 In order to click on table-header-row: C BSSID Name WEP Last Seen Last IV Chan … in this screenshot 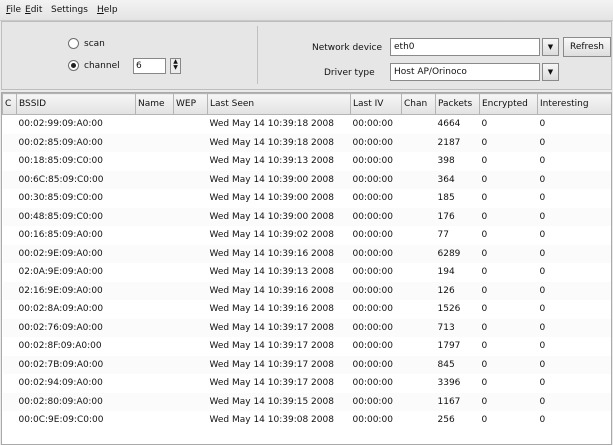, I will do `click(306, 104)`.